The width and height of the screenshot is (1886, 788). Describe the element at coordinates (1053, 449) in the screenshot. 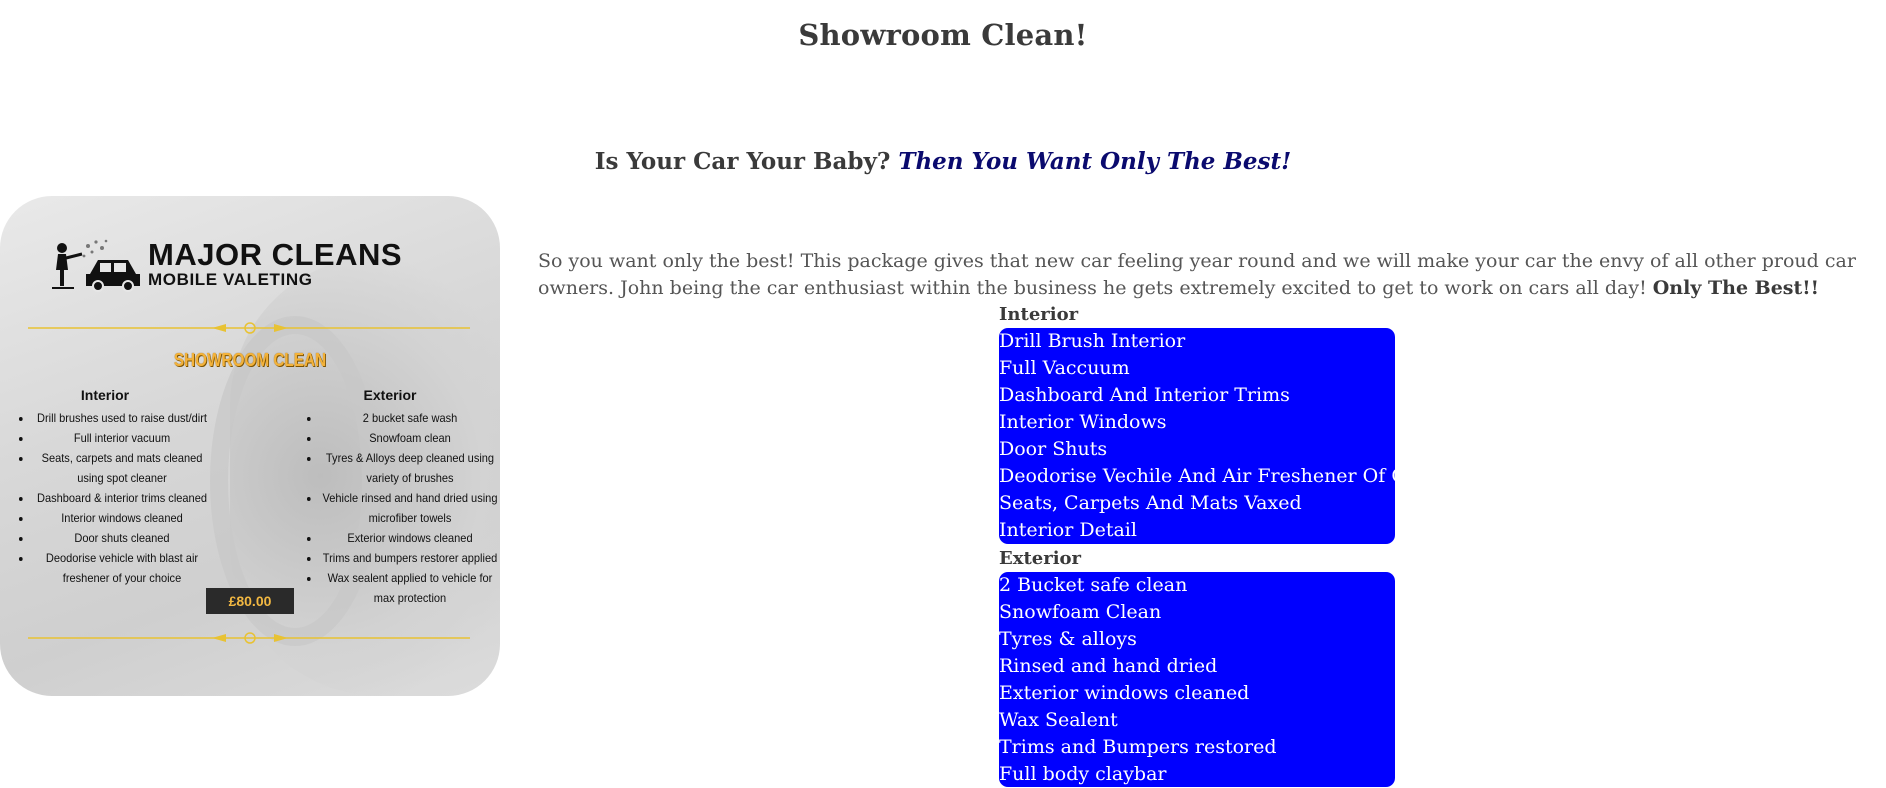

I see `list-item: Door Shuts` at that location.